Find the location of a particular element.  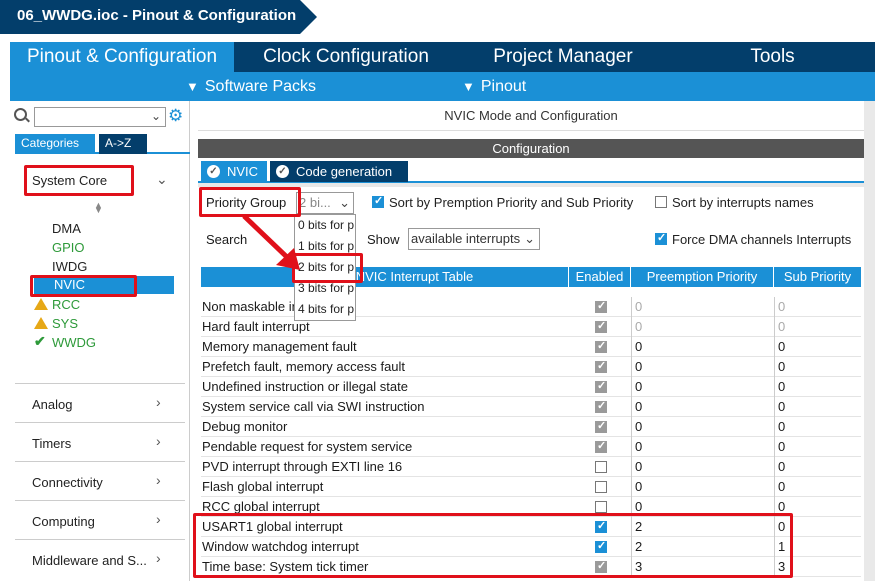

pinout-menu: ▼ Pinout is located at coordinates (494, 86).